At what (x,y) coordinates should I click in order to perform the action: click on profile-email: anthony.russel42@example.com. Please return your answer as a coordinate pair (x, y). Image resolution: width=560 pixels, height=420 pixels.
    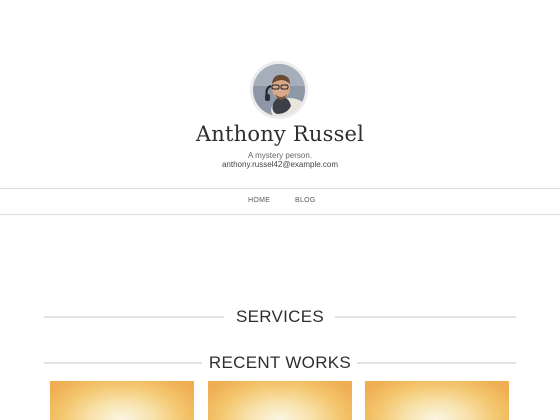
    Looking at the image, I should click on (280, 164).